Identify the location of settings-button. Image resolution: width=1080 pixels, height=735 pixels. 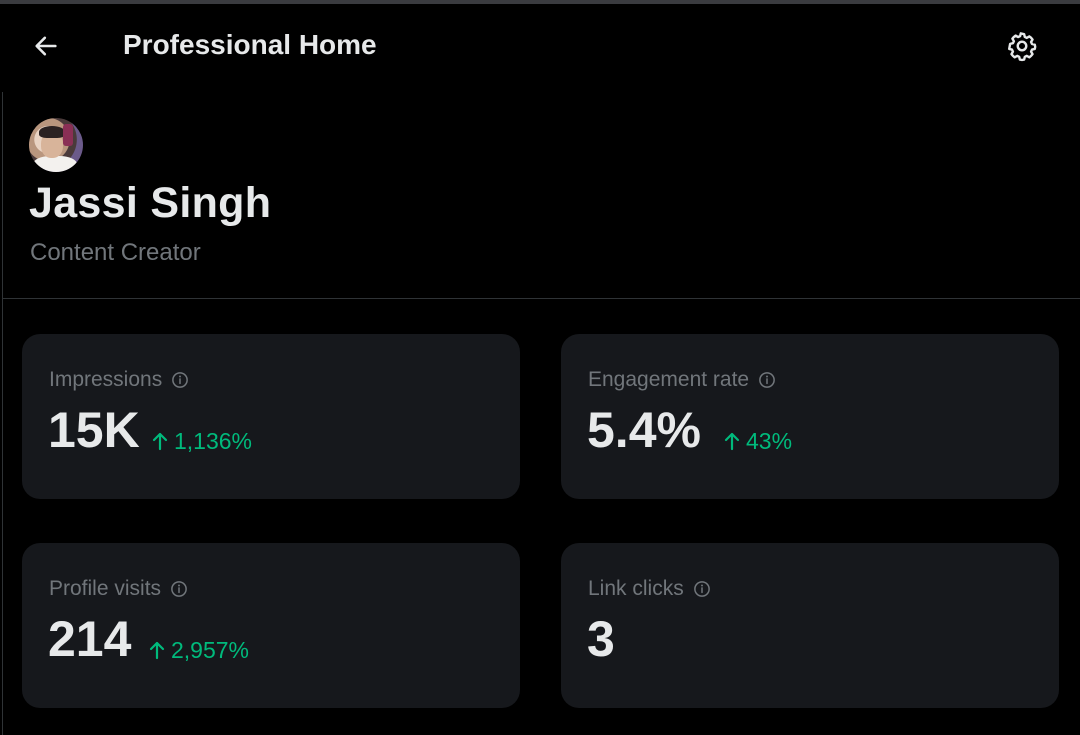
(1022, 46).